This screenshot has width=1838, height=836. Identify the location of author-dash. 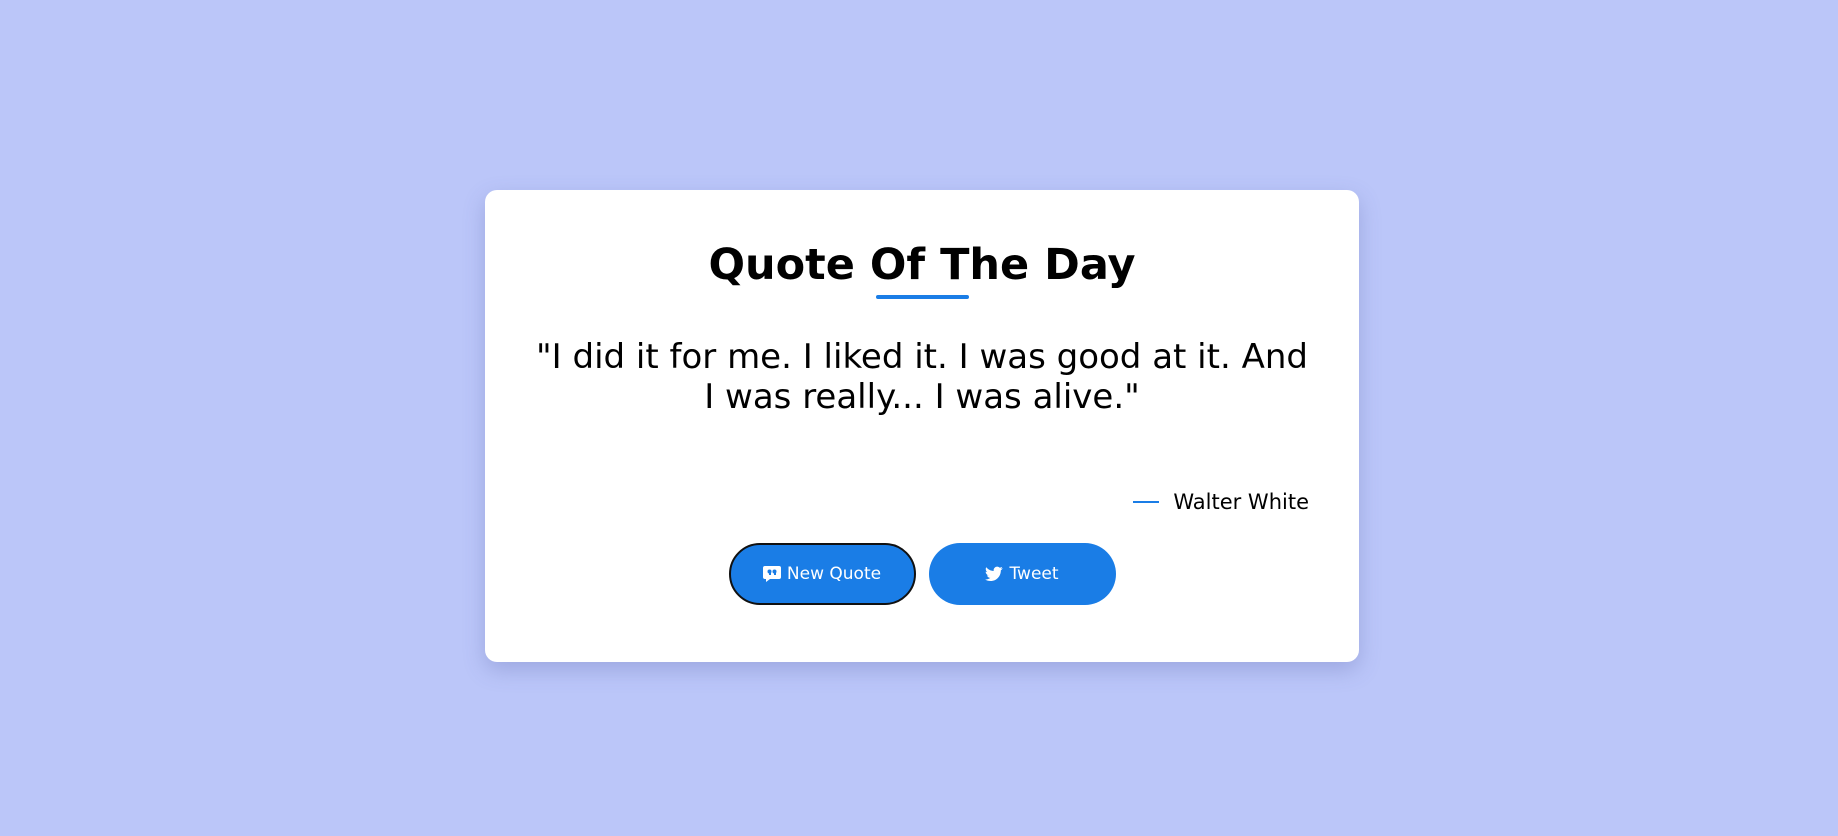
(1146, 502).